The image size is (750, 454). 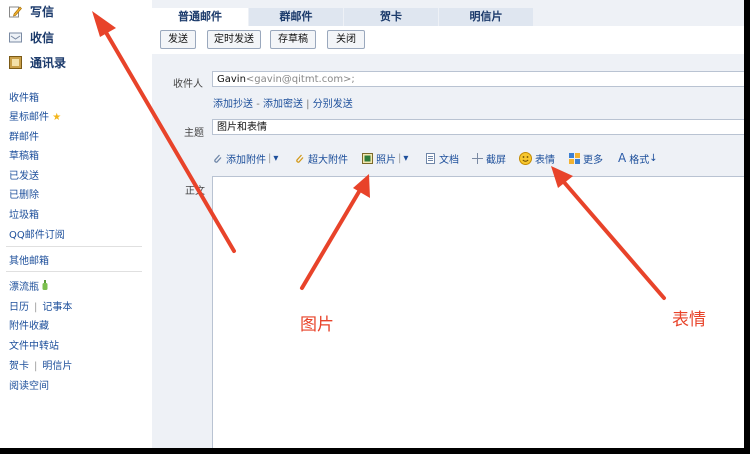 I want to click on arrow-to-emoji, so click(x=608, y=233).